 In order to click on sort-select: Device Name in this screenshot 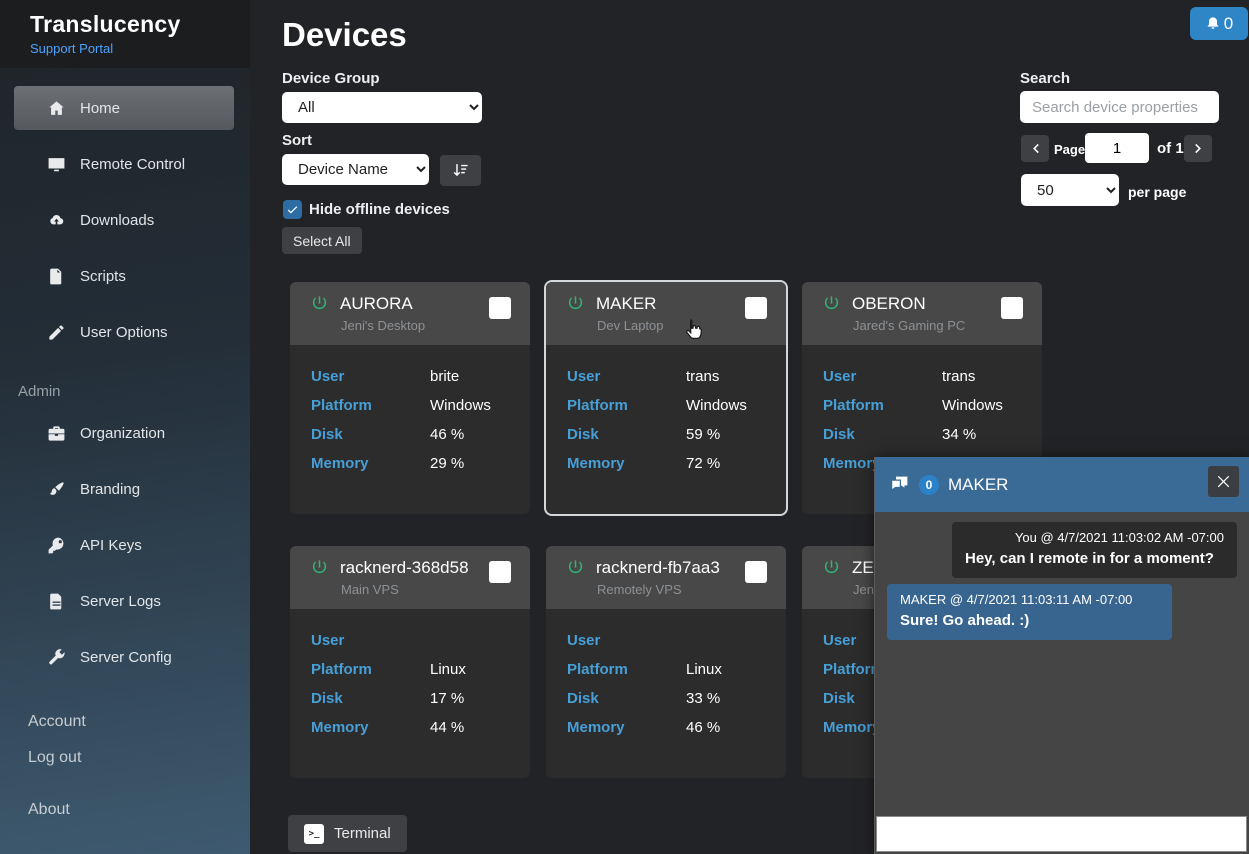, I will do `click(355, 169)`.